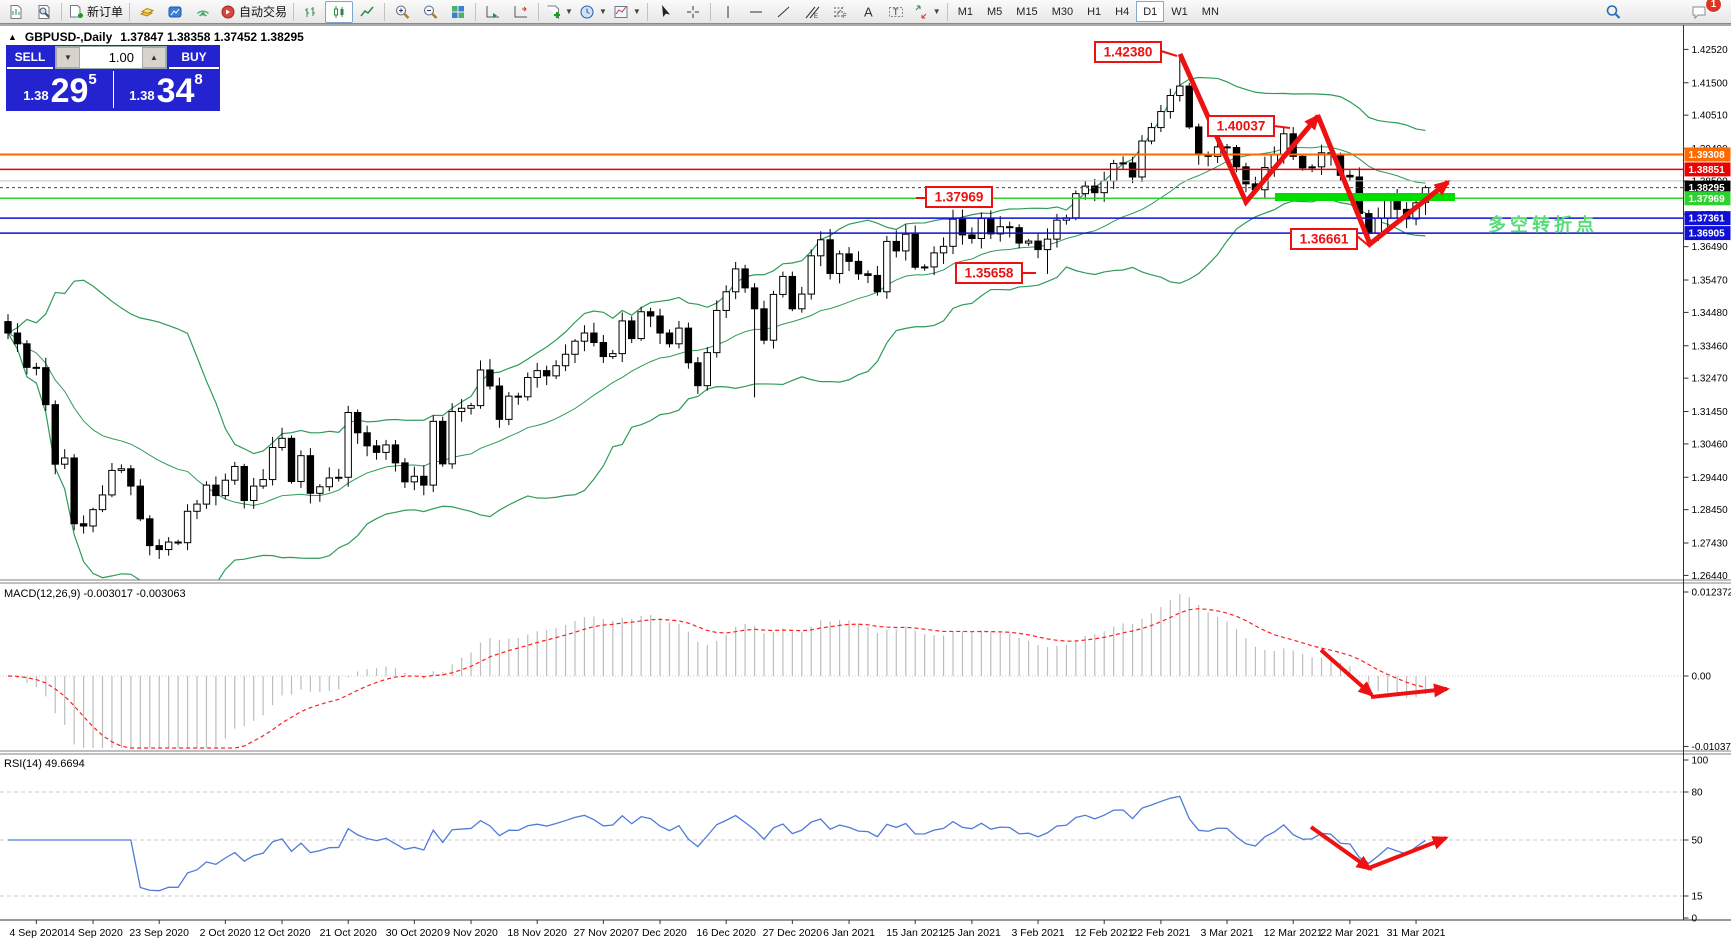 The height and width of the screenshot is (946, 1731). Describe the element at coordinates (458, 12) in the screenshot. I see `tile-windows-button` at that location.